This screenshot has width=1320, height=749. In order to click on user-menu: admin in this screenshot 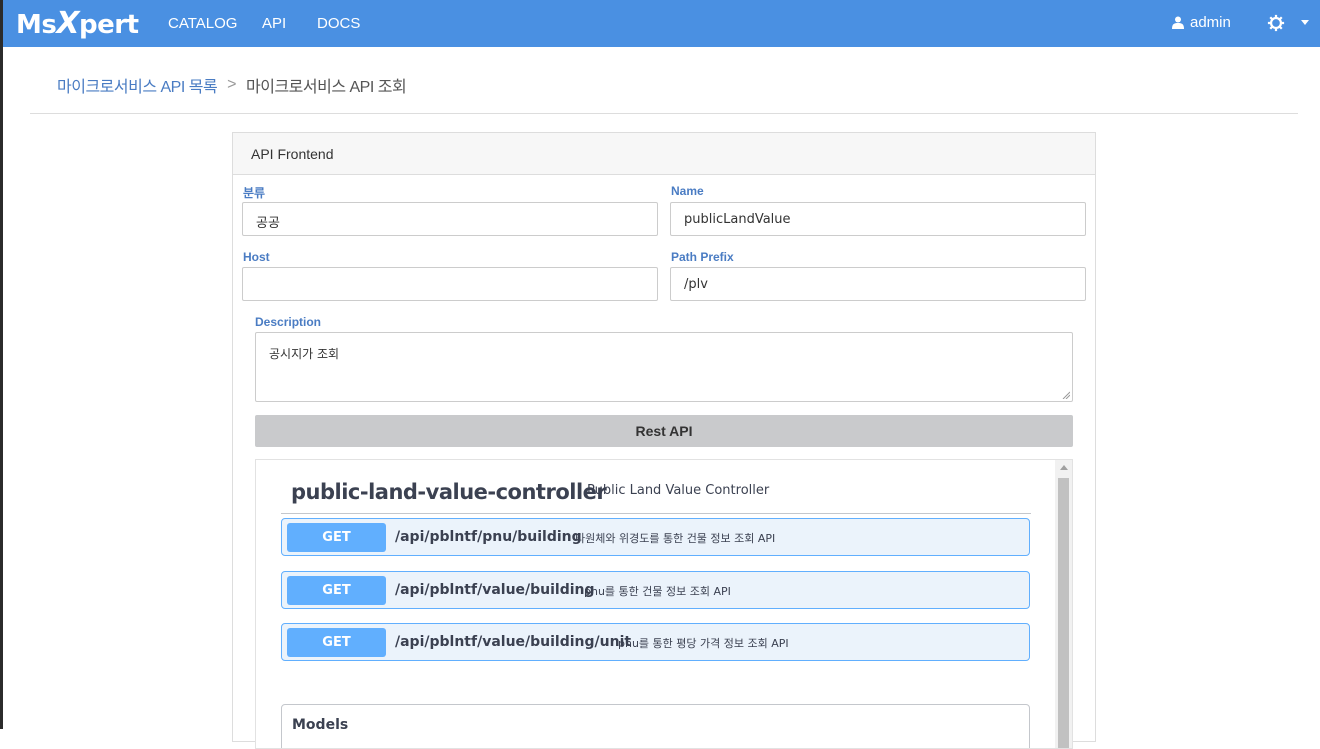, I will do `click(1201, 22)`.